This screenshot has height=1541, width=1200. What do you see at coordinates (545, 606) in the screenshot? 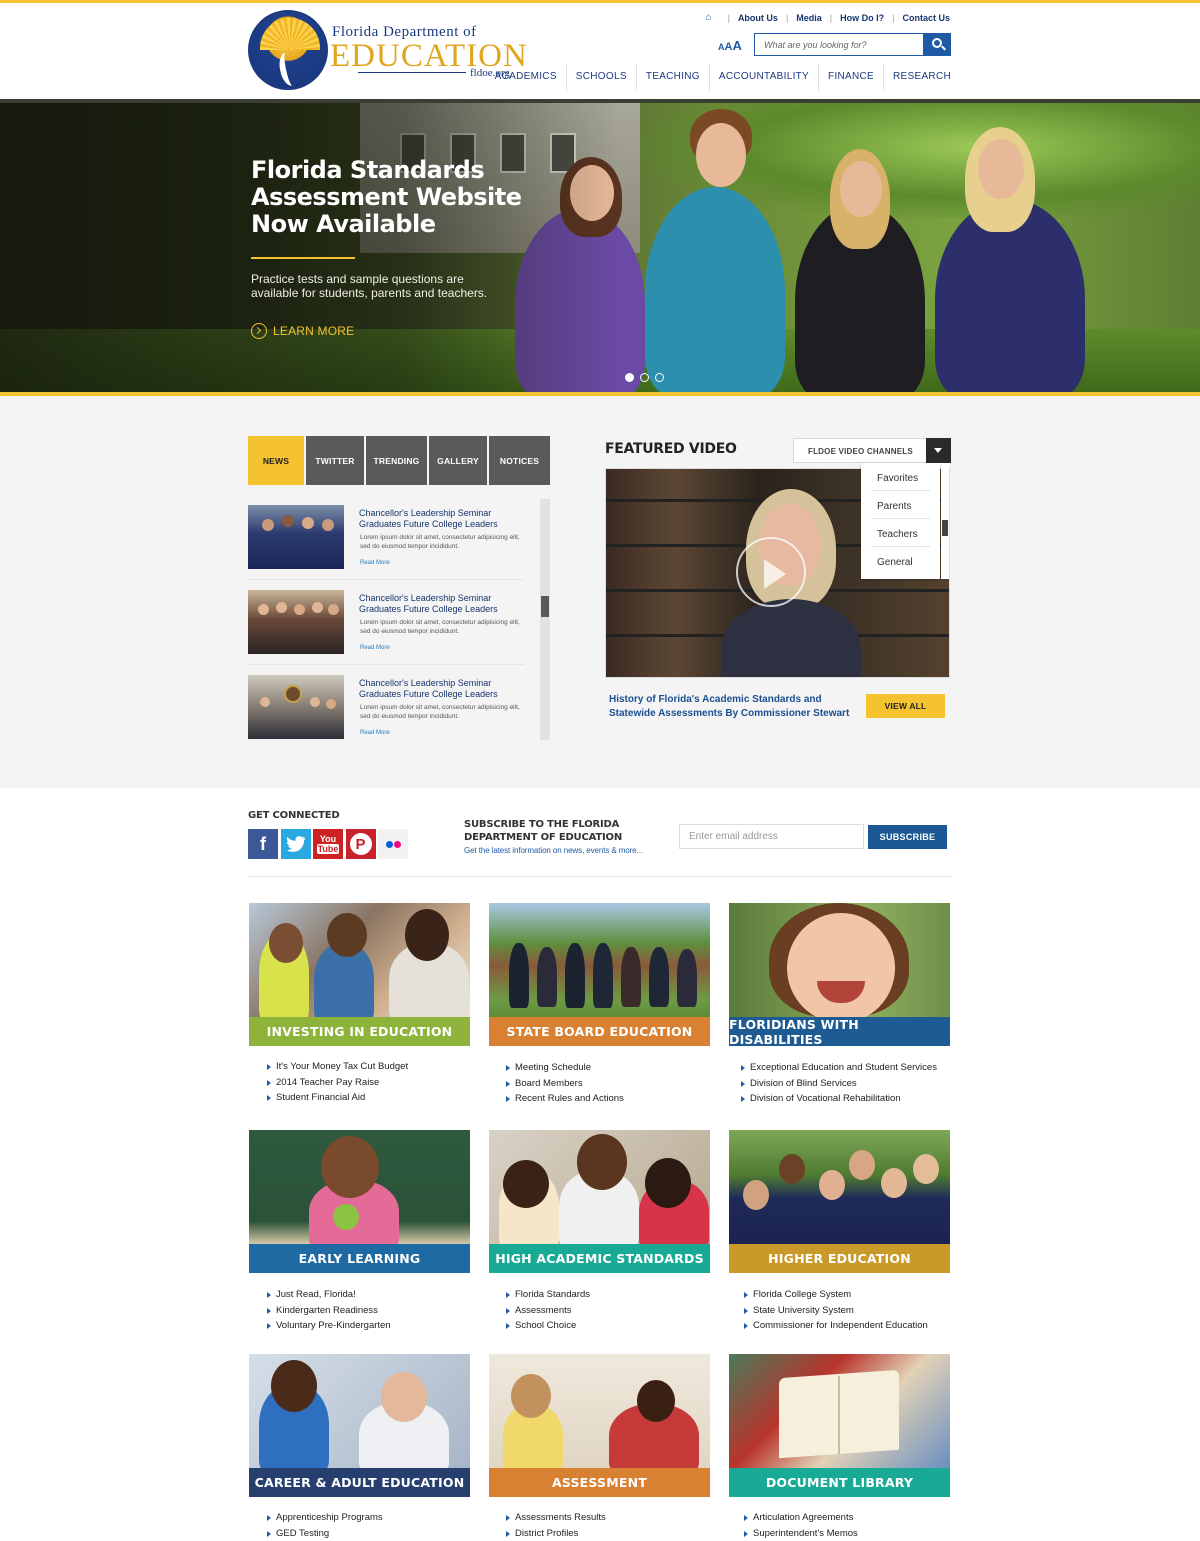
I see `news-scroll-thumb` at bounding box center [545, 606].